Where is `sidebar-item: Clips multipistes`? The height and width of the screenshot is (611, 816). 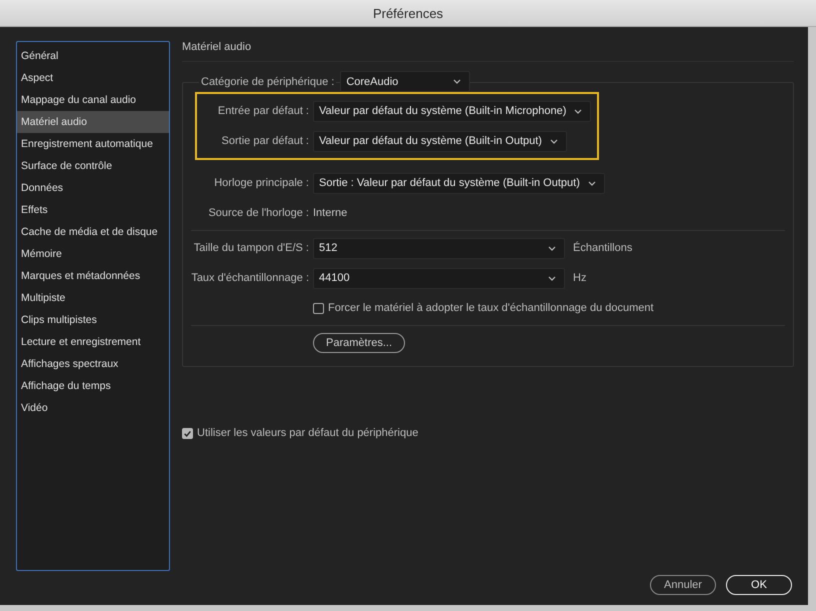
sidebar-item: Clips multipistes is located at coordinates (93, 320).